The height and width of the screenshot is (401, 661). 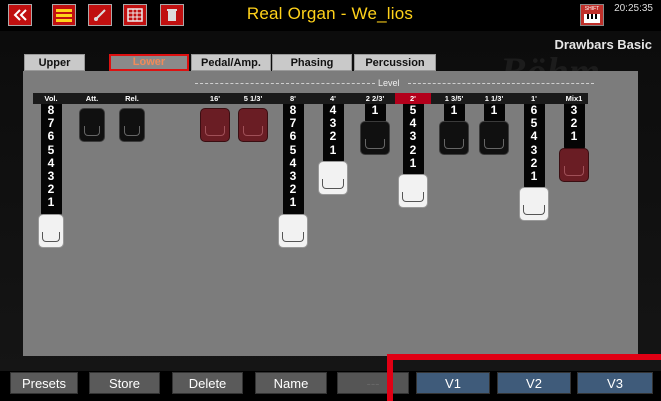 What do you see at coordinates (390, 377) in the screenshot?
I see `highlight-frame-left` at bounding box center [390, 377].